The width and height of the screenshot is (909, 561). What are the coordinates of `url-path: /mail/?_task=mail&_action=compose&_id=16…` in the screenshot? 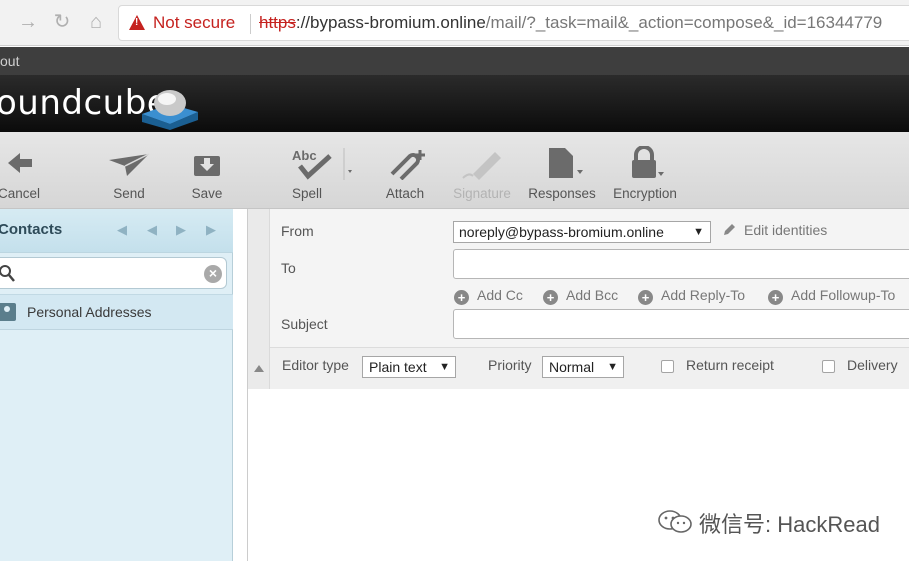 It's located at (684, 22).